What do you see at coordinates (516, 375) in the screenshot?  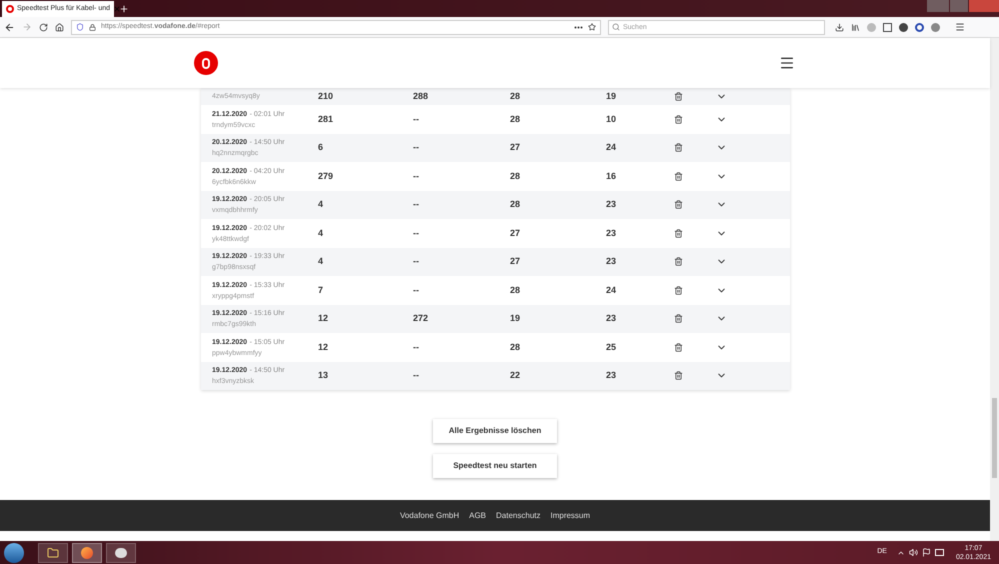 I see `table-cell-text: 22` at bounding box center [516, 375].